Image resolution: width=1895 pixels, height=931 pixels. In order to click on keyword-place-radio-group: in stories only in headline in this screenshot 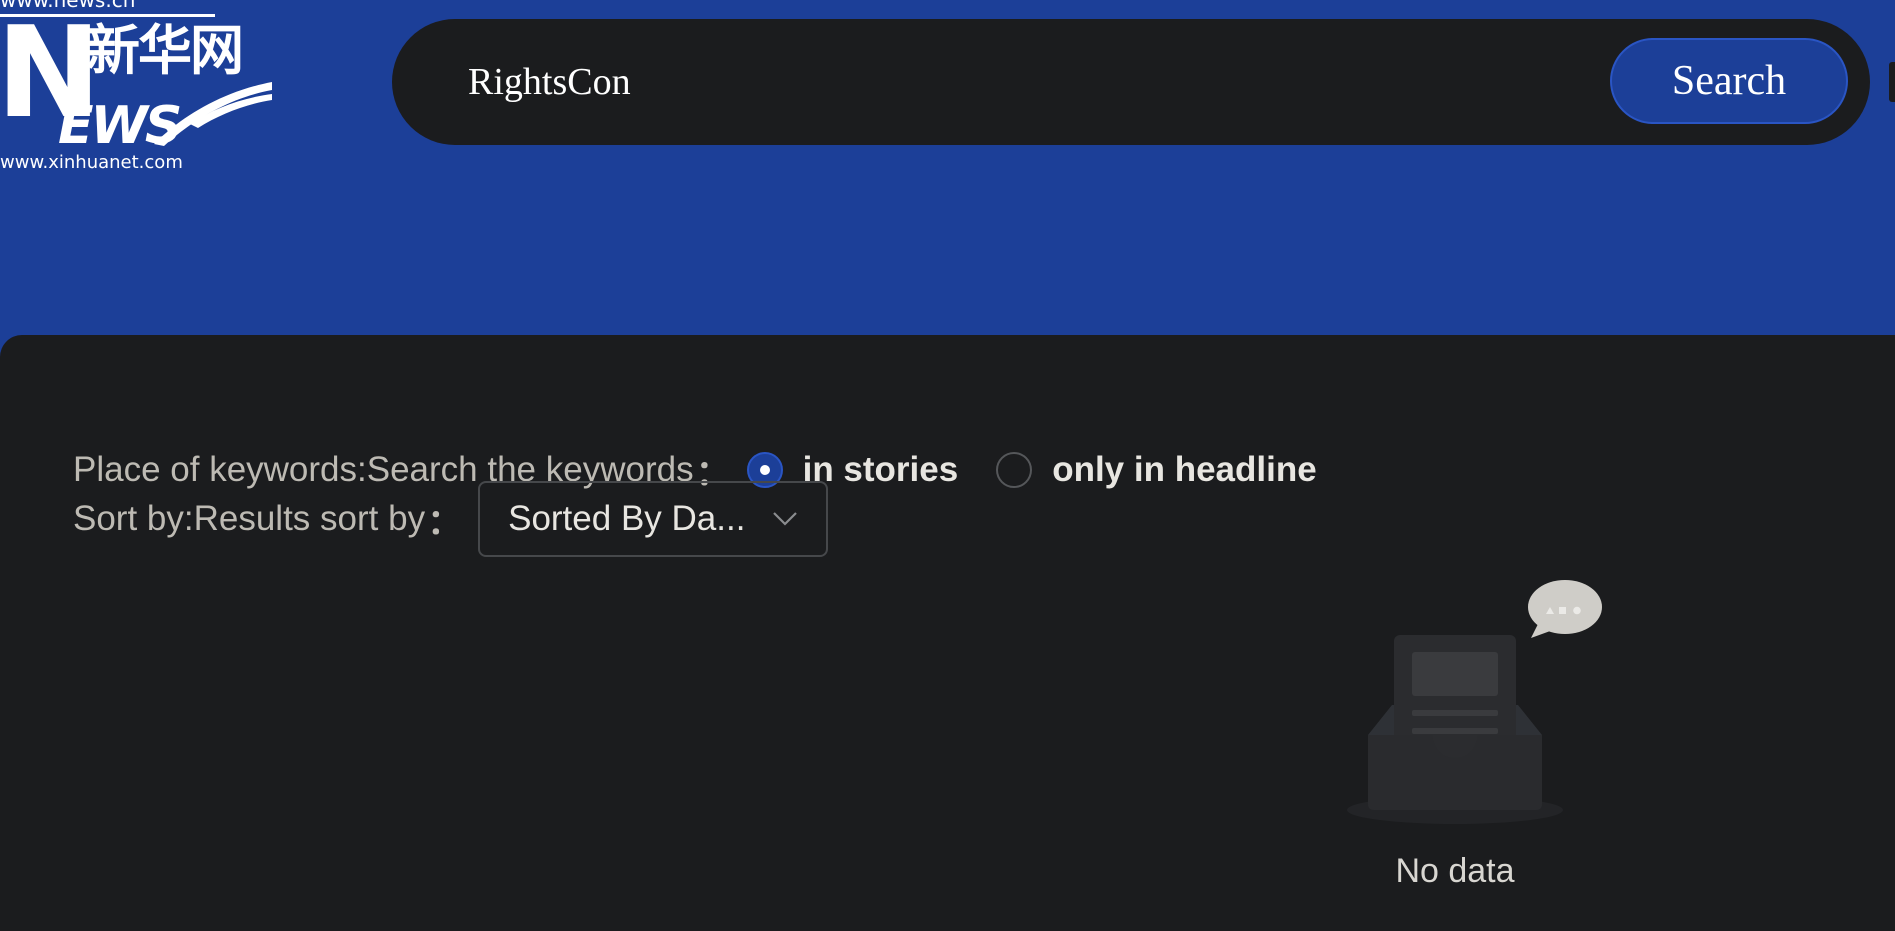, I will do `click(1050, 470)`.